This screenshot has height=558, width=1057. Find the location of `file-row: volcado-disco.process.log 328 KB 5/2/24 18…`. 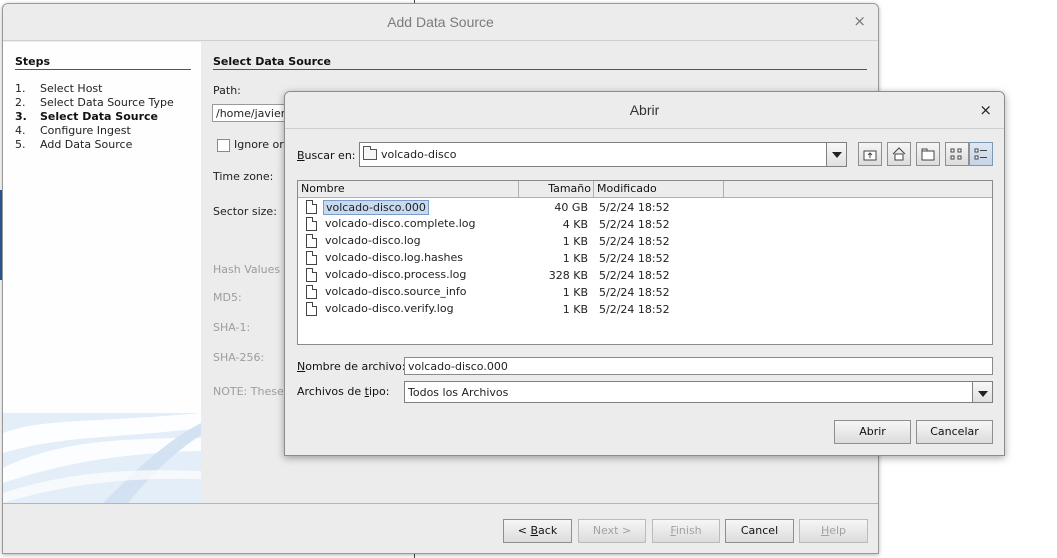

file-row: volcado-disco.process.log 328 KB 5/2/24 18… is located at coordinates (645, 275).